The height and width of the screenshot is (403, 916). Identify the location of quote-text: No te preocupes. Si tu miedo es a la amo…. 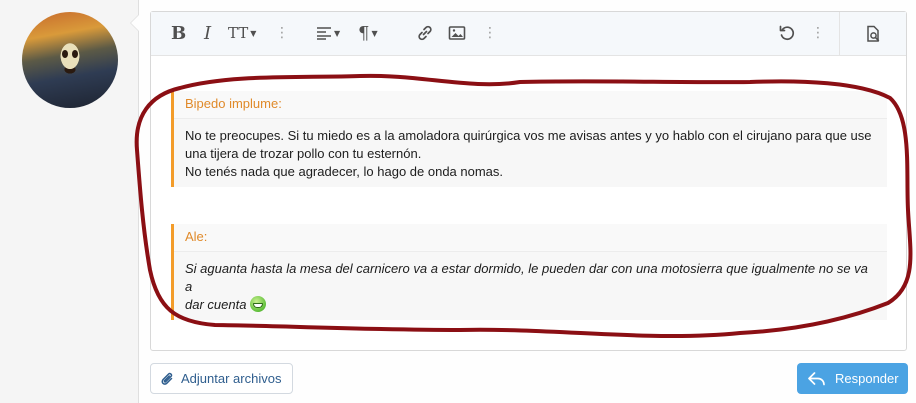
(530, 153).